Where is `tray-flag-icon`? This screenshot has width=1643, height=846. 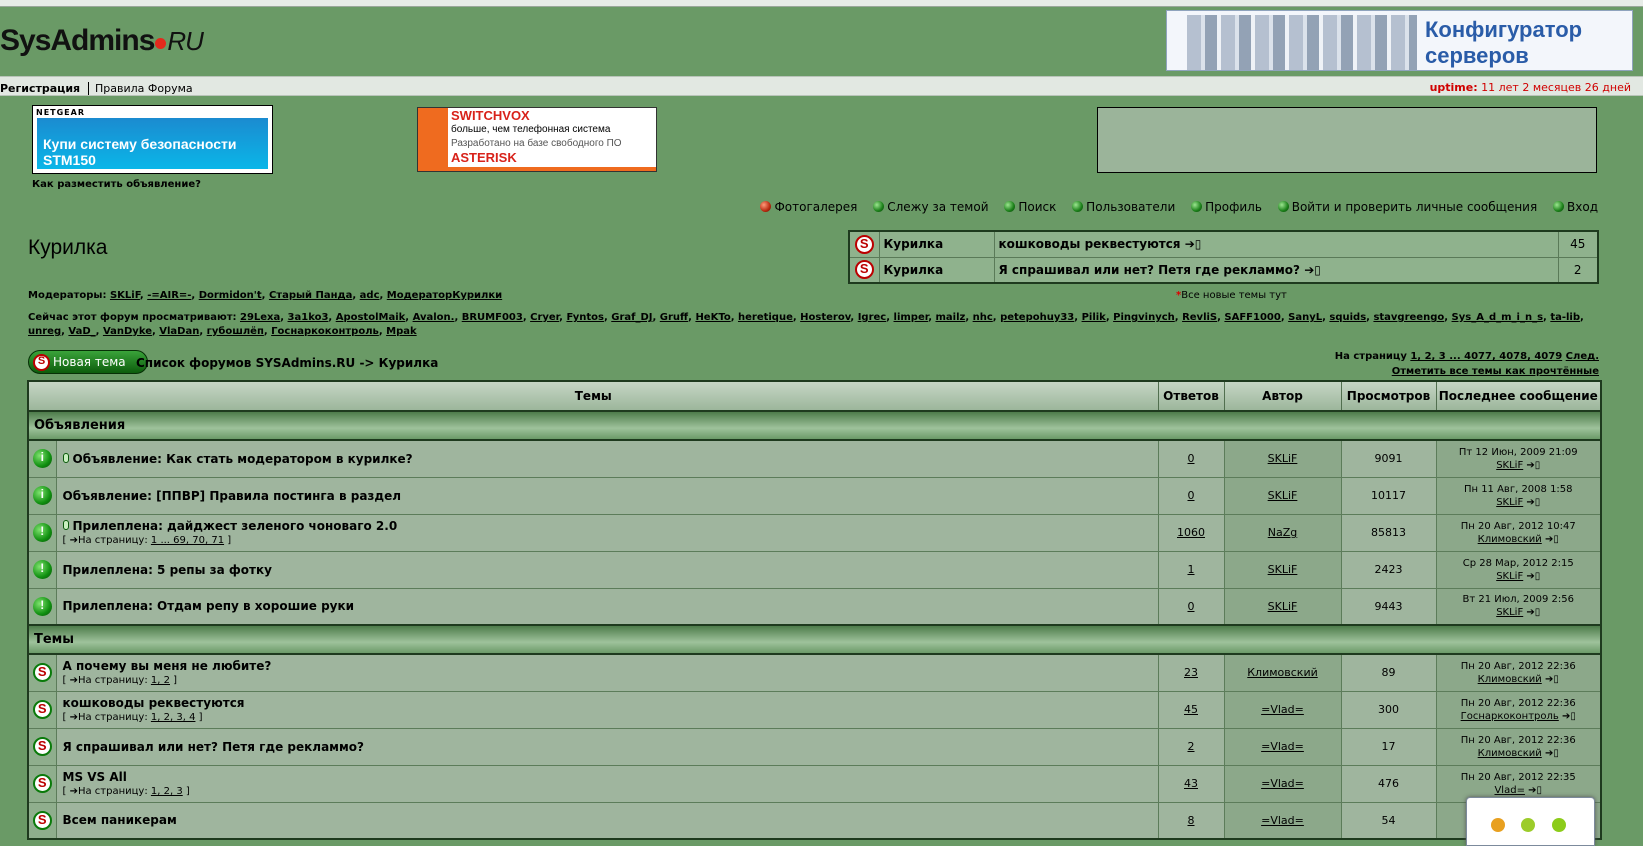
tray-flag-icon is located at coordinates (1498, 825).